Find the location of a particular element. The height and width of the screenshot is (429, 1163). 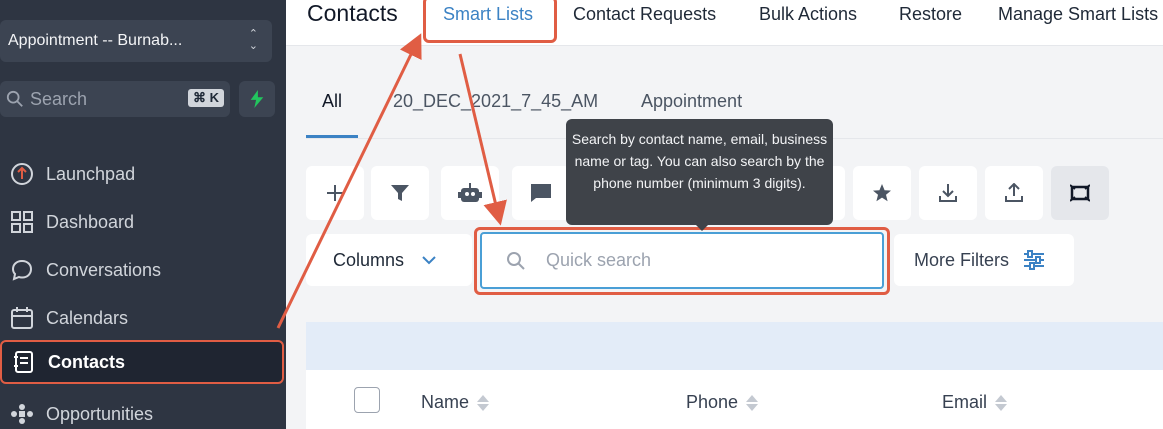

sidebar-item-label: Dashboard is located at coordinates (90, 221).